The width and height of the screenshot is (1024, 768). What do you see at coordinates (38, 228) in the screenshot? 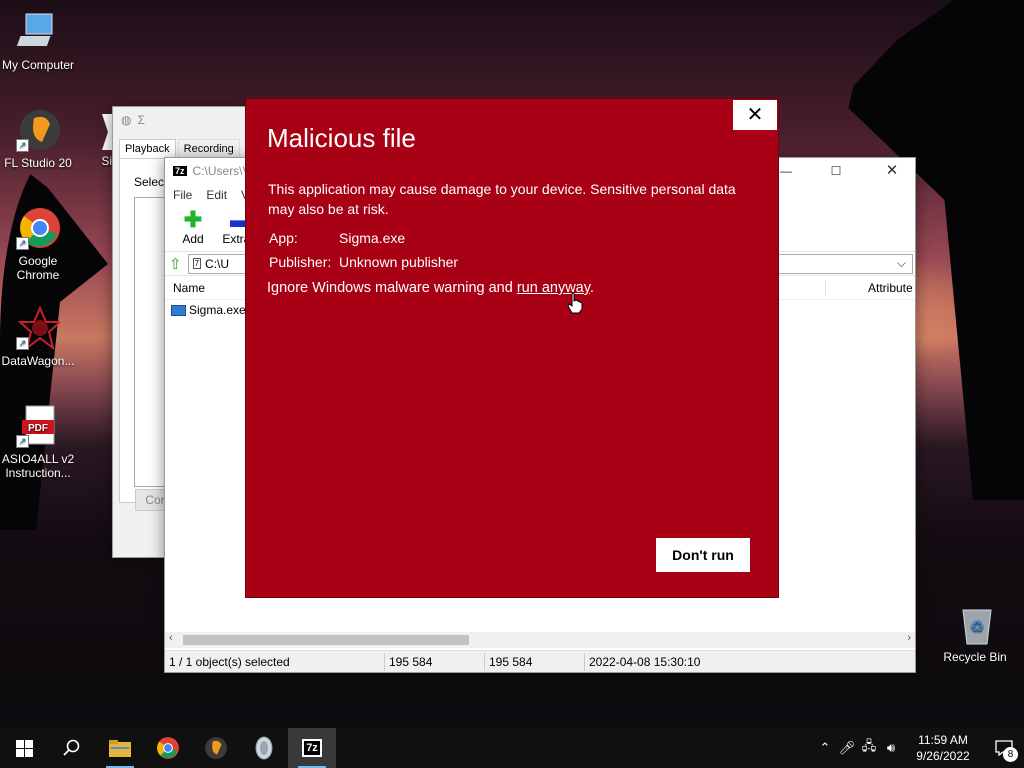
I see `chrome-icon: ↗` at bounding box center [38, 228].